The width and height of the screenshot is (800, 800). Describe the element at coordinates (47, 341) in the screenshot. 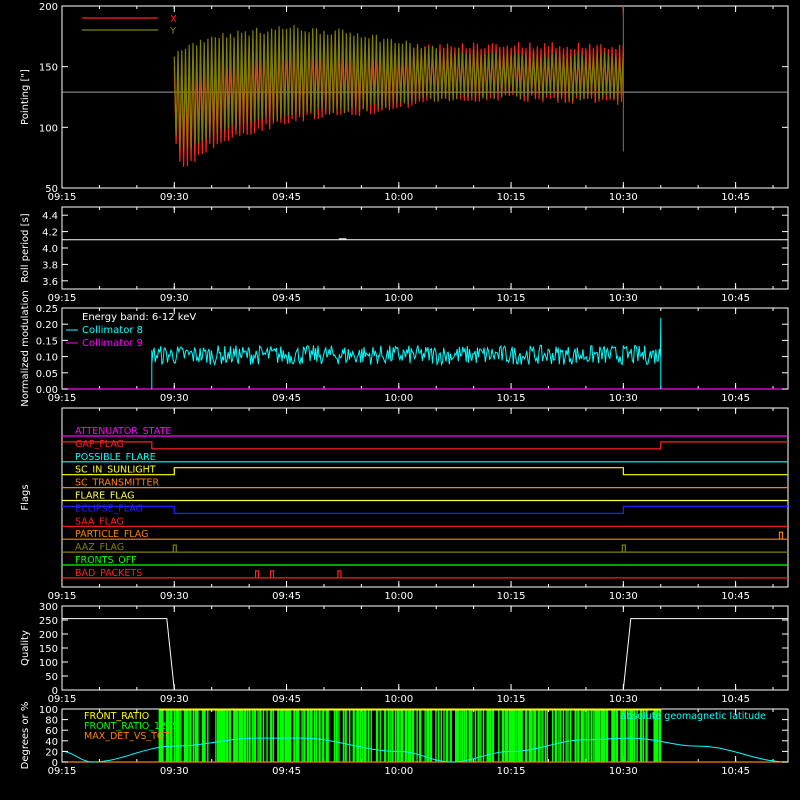

I see `y-tick-label: 0.15` at that location.